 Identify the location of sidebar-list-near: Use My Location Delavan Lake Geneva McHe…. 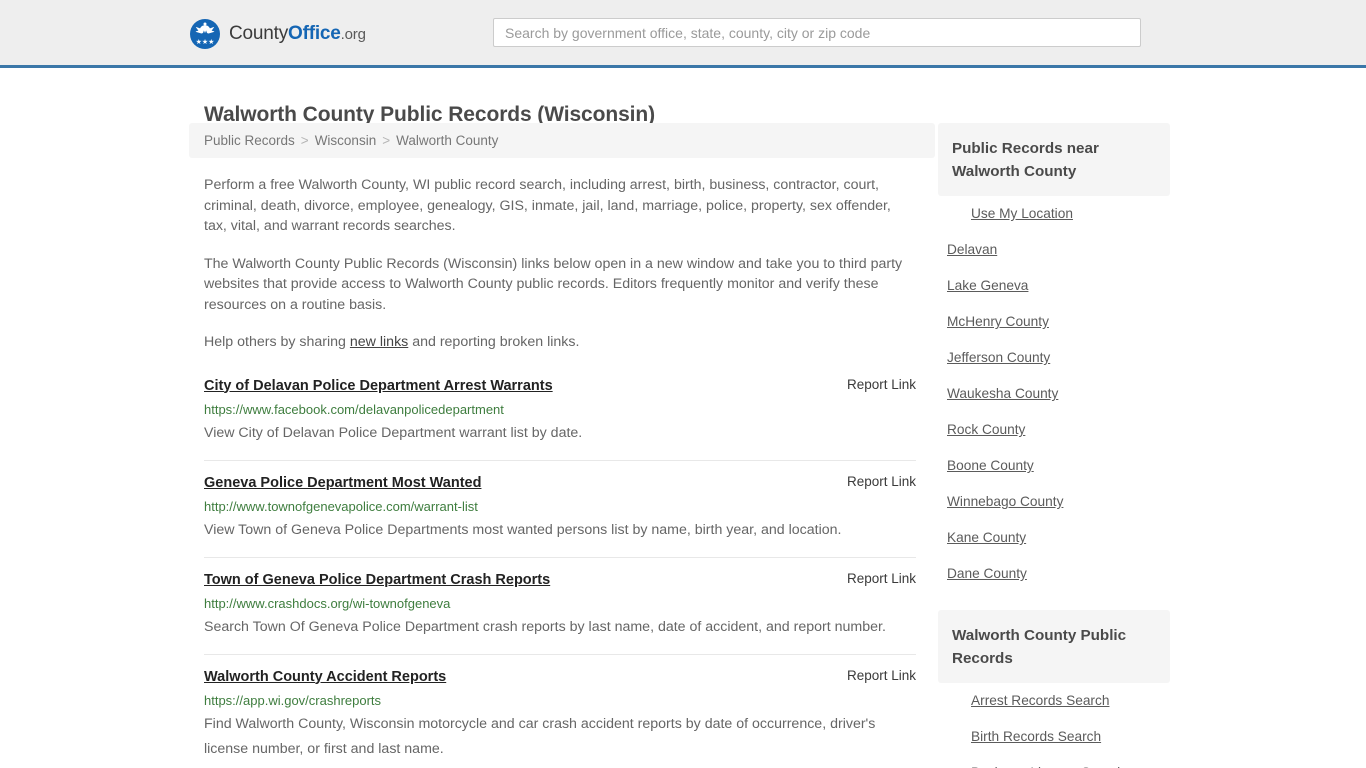
(1054, 394).